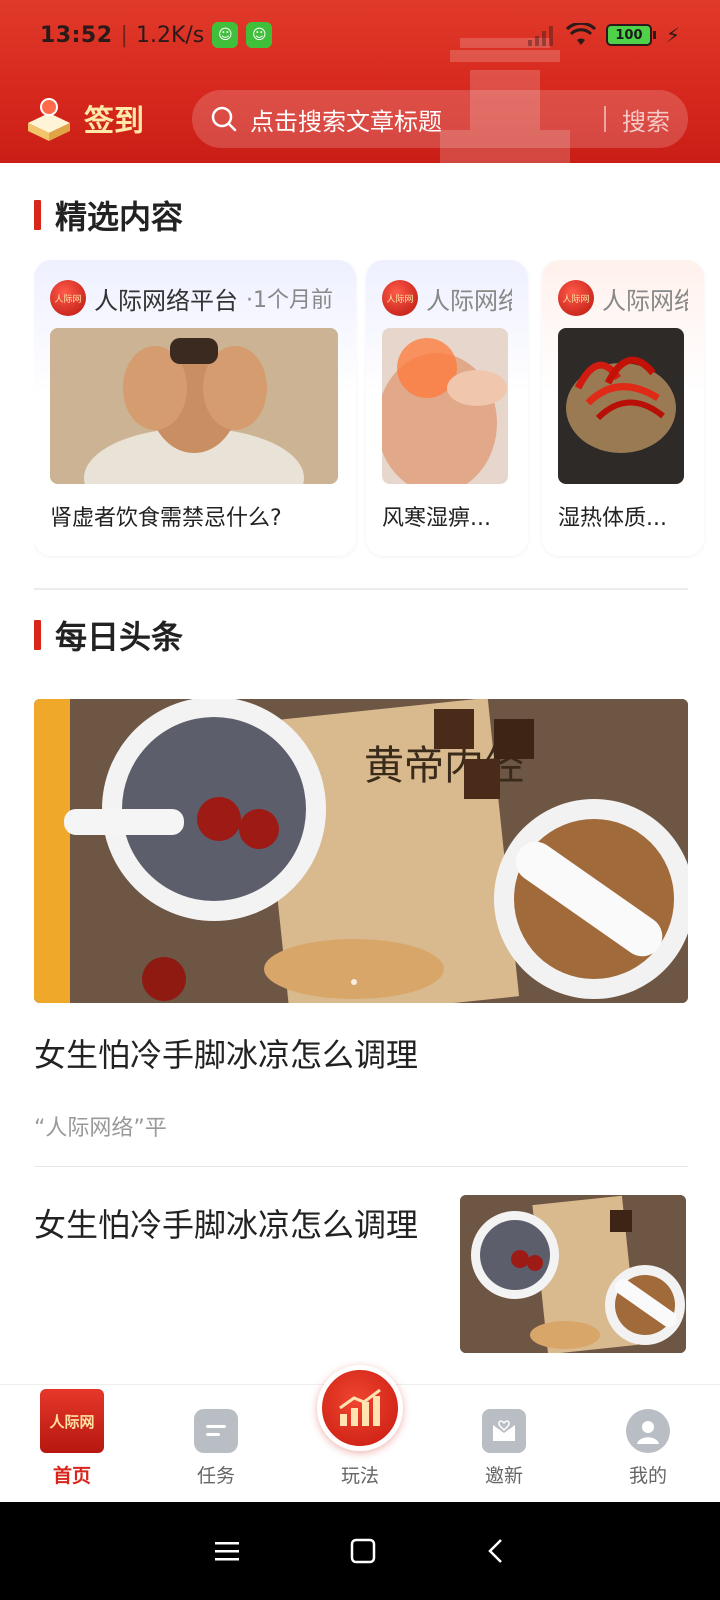 The height and width of the screenshot is (1600, 720). What do you see at coordinates (170, 35) in the screenshot?
I see `status-network-speed: 1.2K/s` at bounding box center [170, 35].